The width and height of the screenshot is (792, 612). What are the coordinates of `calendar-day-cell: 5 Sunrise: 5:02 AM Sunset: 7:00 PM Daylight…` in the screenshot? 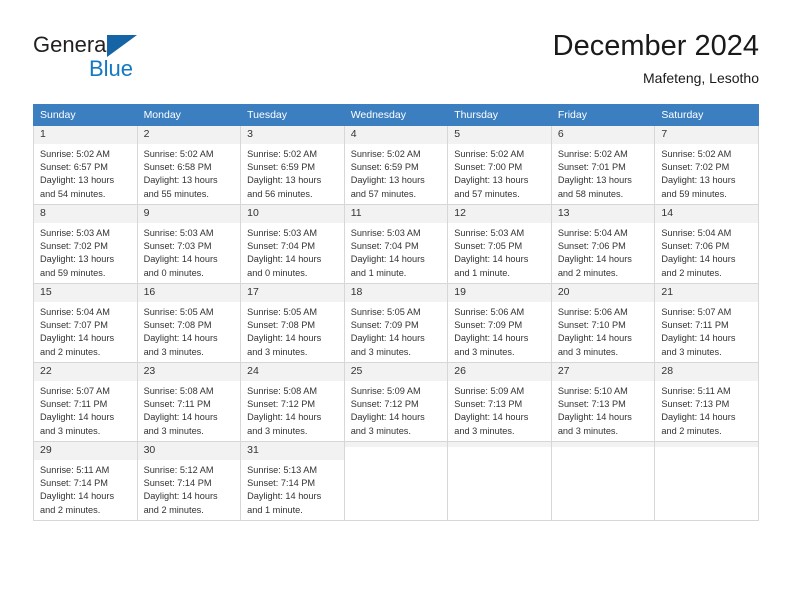 It's located at (499, 165).